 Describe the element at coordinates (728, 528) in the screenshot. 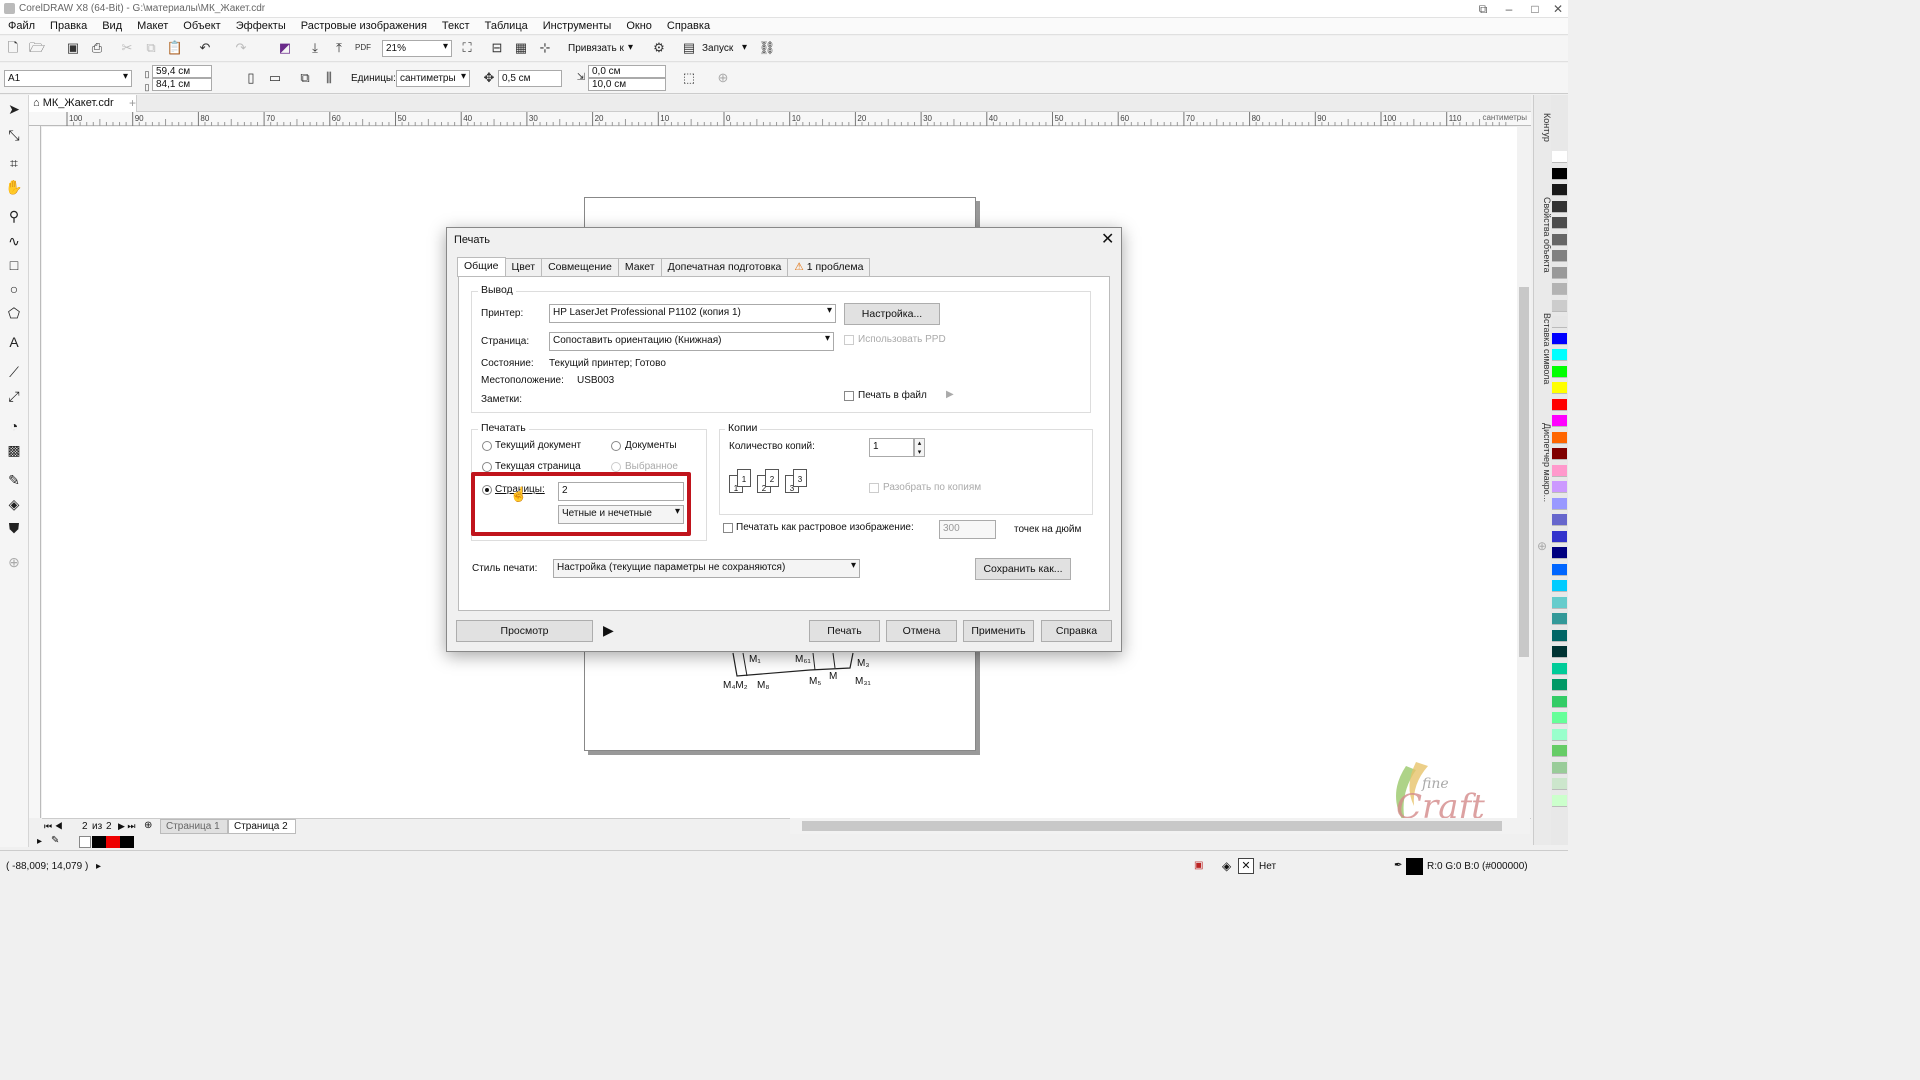

I see `print-as-bitmap-checkbox` at that location.